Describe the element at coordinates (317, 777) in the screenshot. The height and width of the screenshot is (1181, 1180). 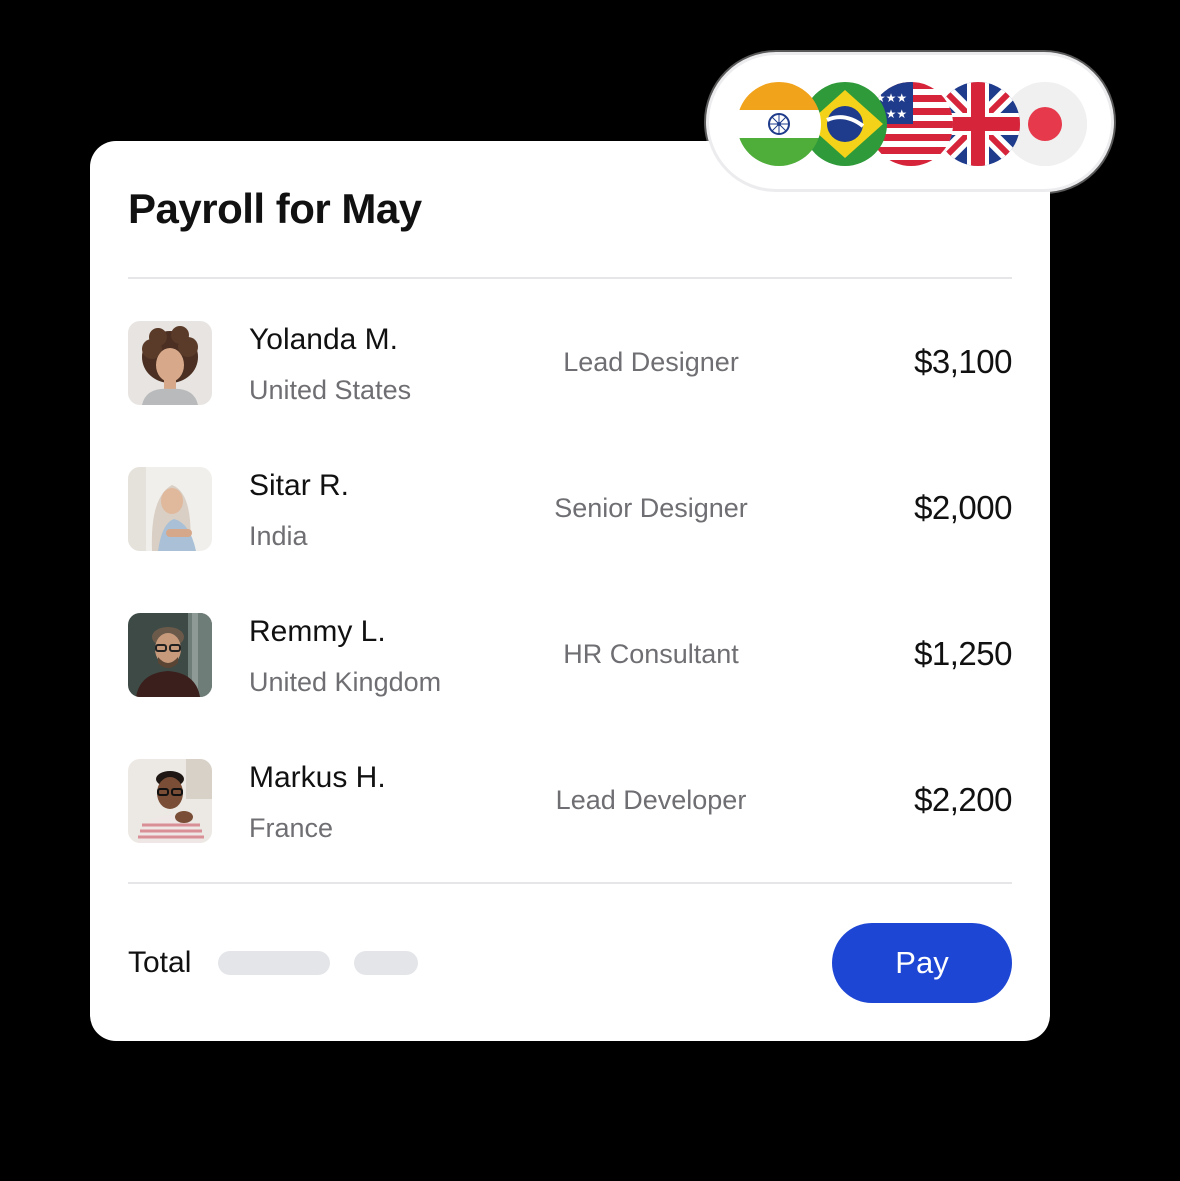
I see `employee-name: Markus H.` at that location.